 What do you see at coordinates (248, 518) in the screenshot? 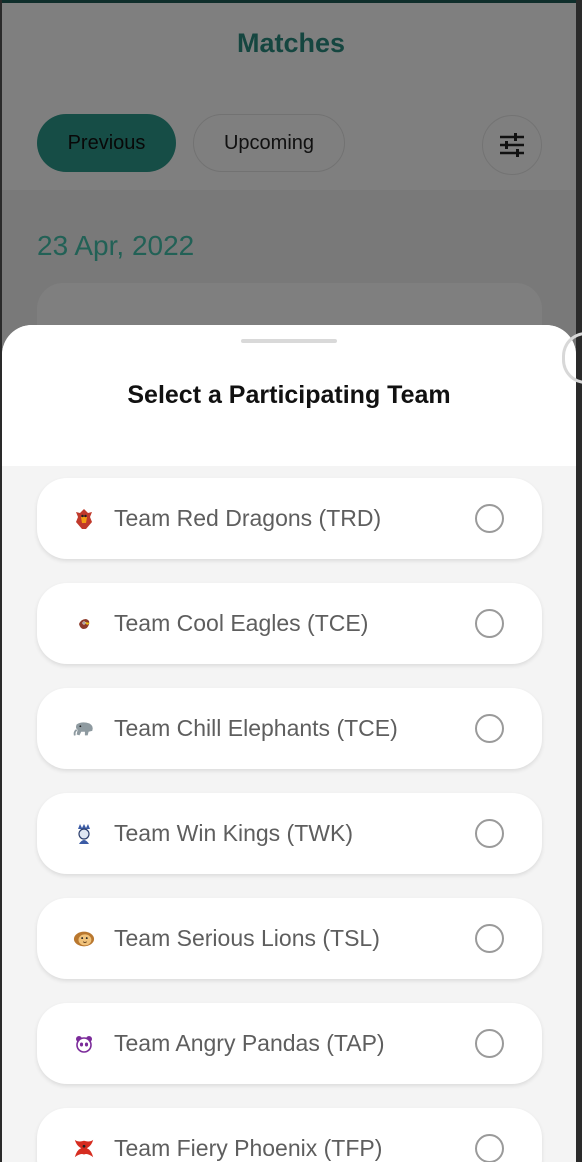
I see `team-name: Team Red Dragons (TRD)` at bounding box center [248, 518].